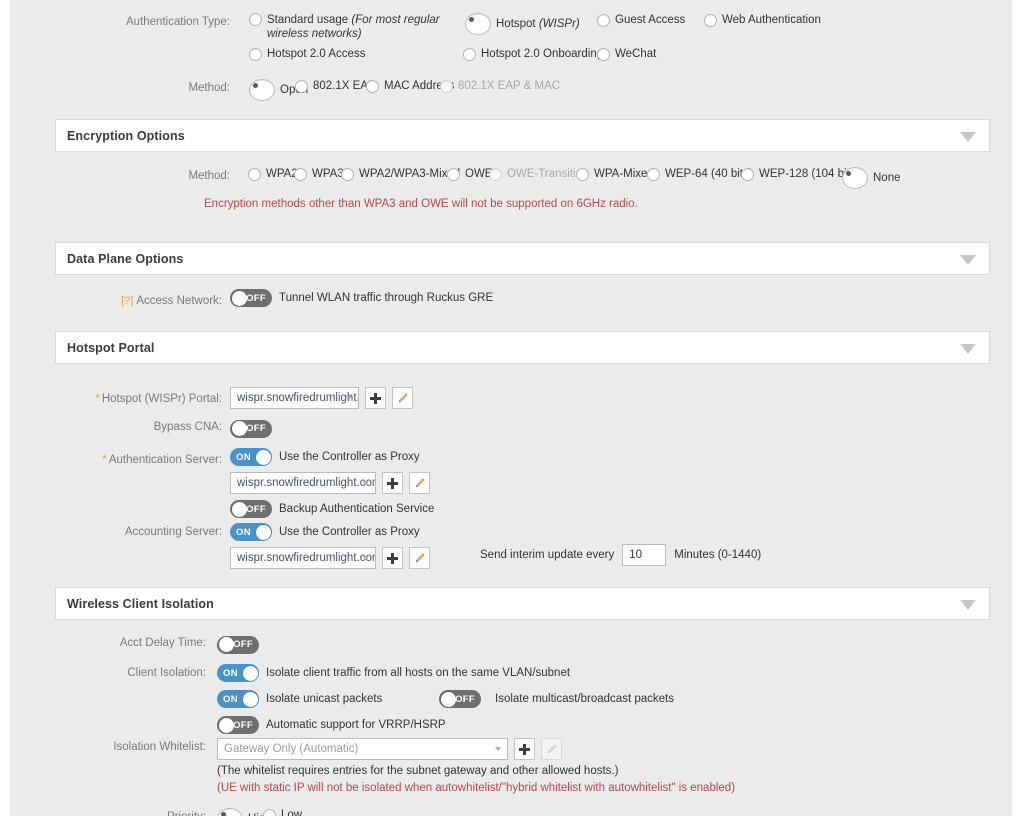  I want to click on wispr-portal-select: wispr.snowfiredrumlight.com, so click(294, 398).